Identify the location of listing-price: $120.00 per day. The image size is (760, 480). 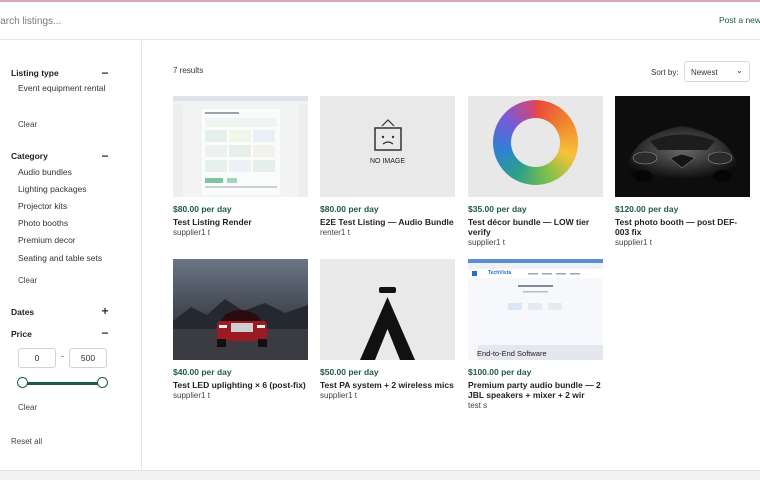
(647, 209).